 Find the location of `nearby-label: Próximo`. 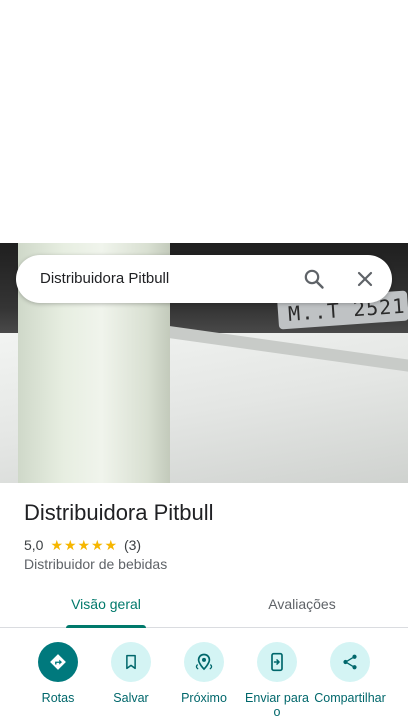

nearby-label: Próximo is located at coordinates (204, 698).